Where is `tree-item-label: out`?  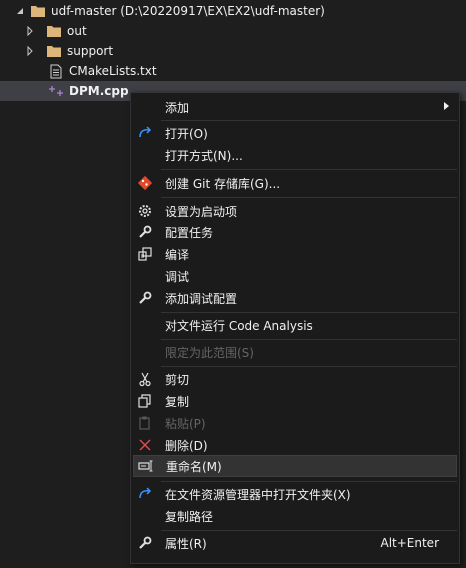 tree-item-label: out is located at coordinates (77, 31).